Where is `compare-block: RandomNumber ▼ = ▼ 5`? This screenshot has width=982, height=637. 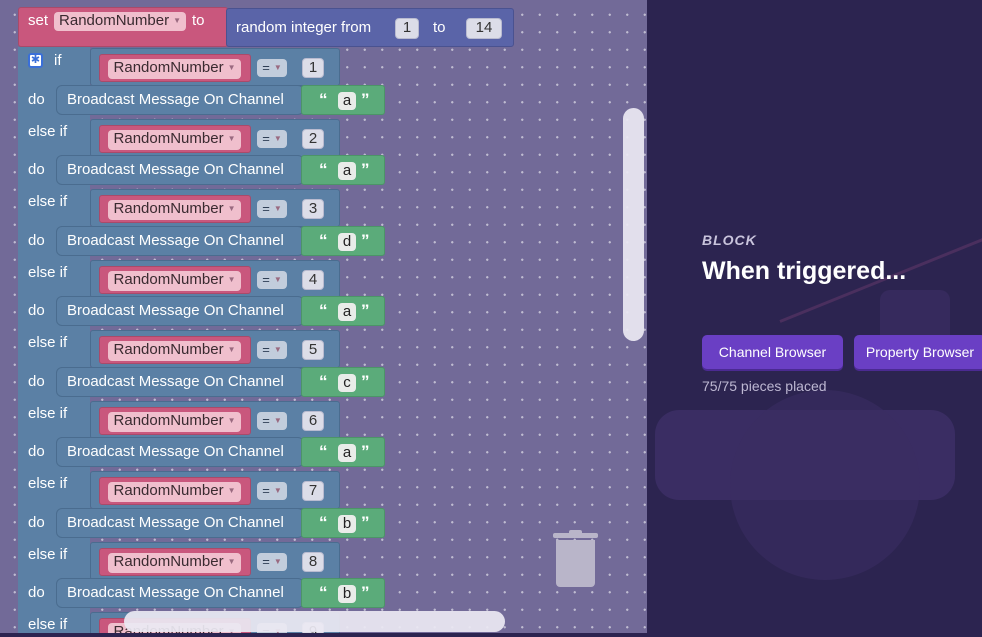
compare-block: RandomNumber ▼ = ▼ 5 is located at coordinates (215, 349).